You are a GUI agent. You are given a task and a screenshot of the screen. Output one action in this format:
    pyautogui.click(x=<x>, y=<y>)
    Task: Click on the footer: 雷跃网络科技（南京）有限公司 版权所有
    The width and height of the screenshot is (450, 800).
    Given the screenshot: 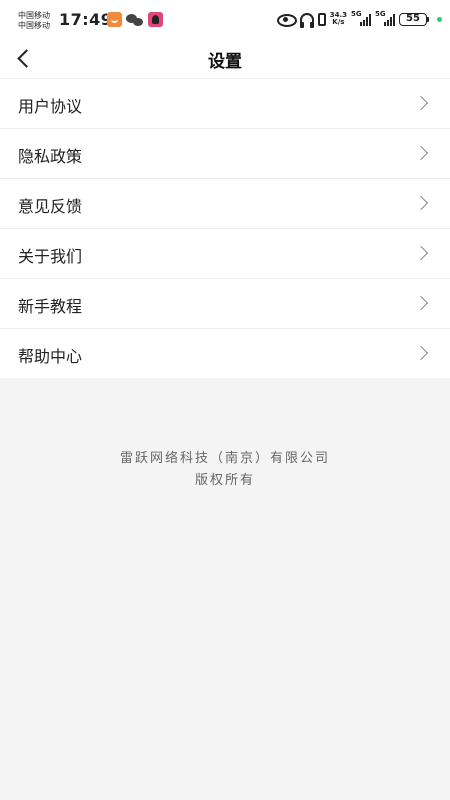 What is the action you would take?
    pyautogui.click(x=225, y=470)
    